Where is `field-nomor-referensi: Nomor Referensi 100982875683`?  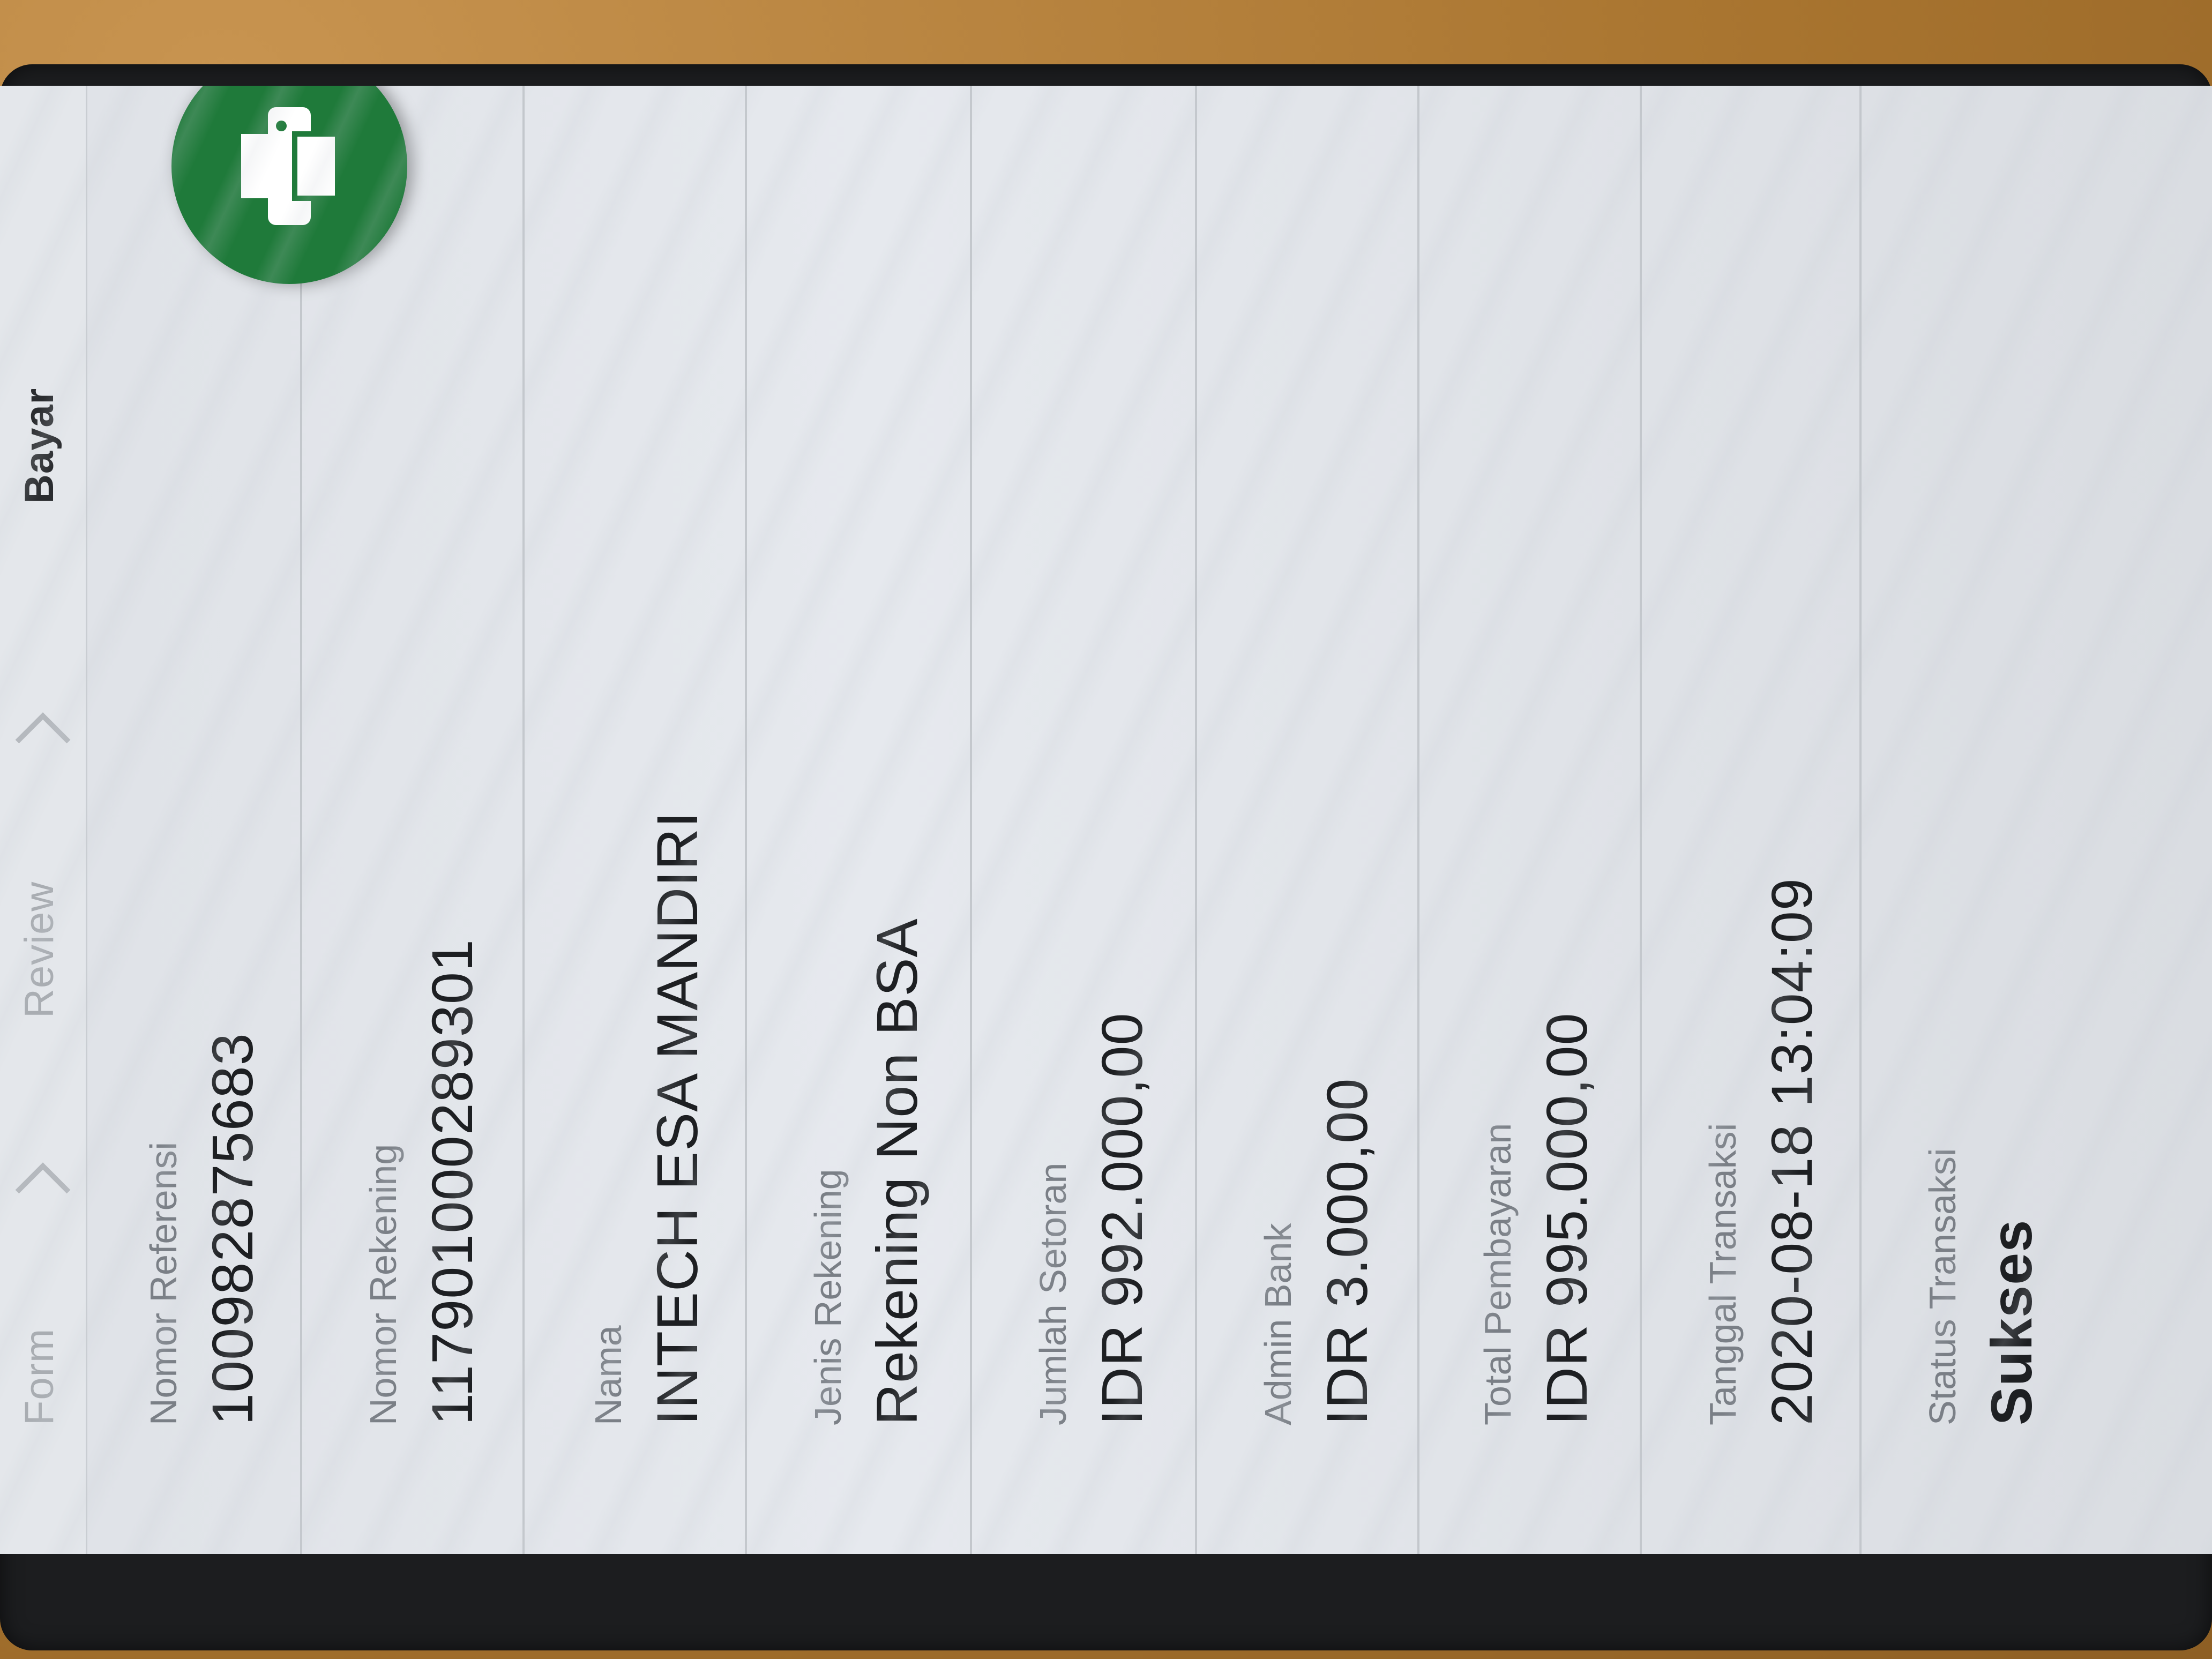
field-nomor-referensi: Nomor Referensi 100982875683 is located at coordinates (204, 1229).